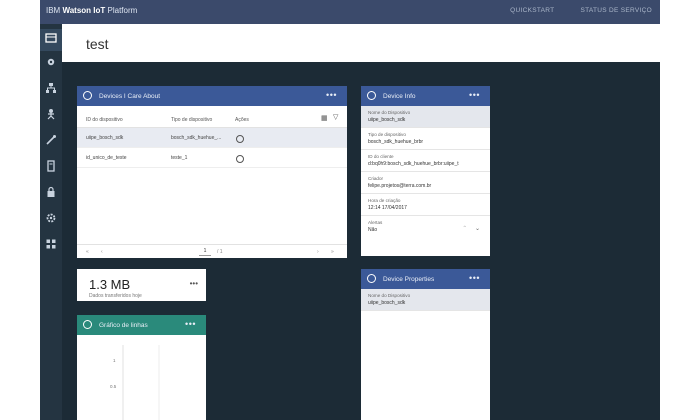 The width and height of the screenshot is (700, 420). Describe the element at coordinates (471, 228) in the screenshot. I see `alerts-stepper: ⌃ ⌄` at that location.